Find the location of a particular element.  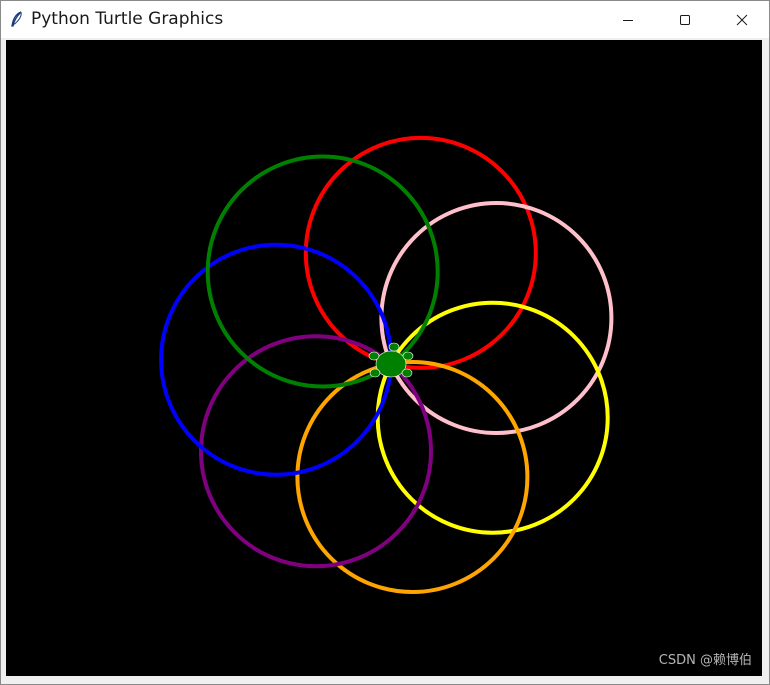

minimize-button is located at coordinates (627, 19).